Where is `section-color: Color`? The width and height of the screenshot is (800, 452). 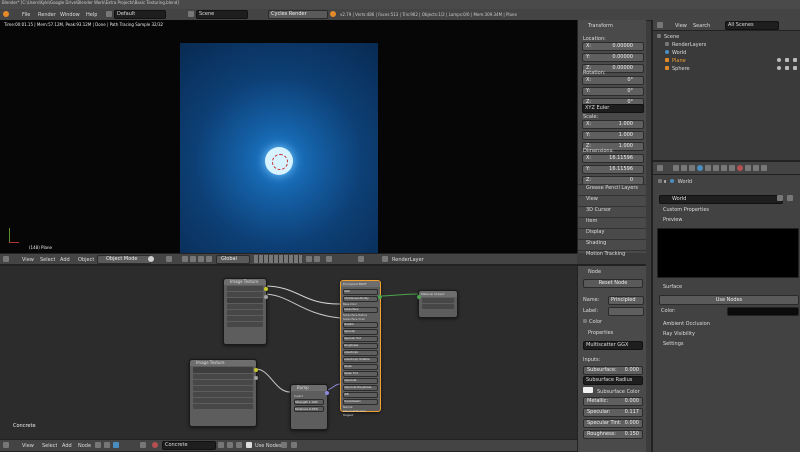
section-color: Color is located at coordinates (592, 322).